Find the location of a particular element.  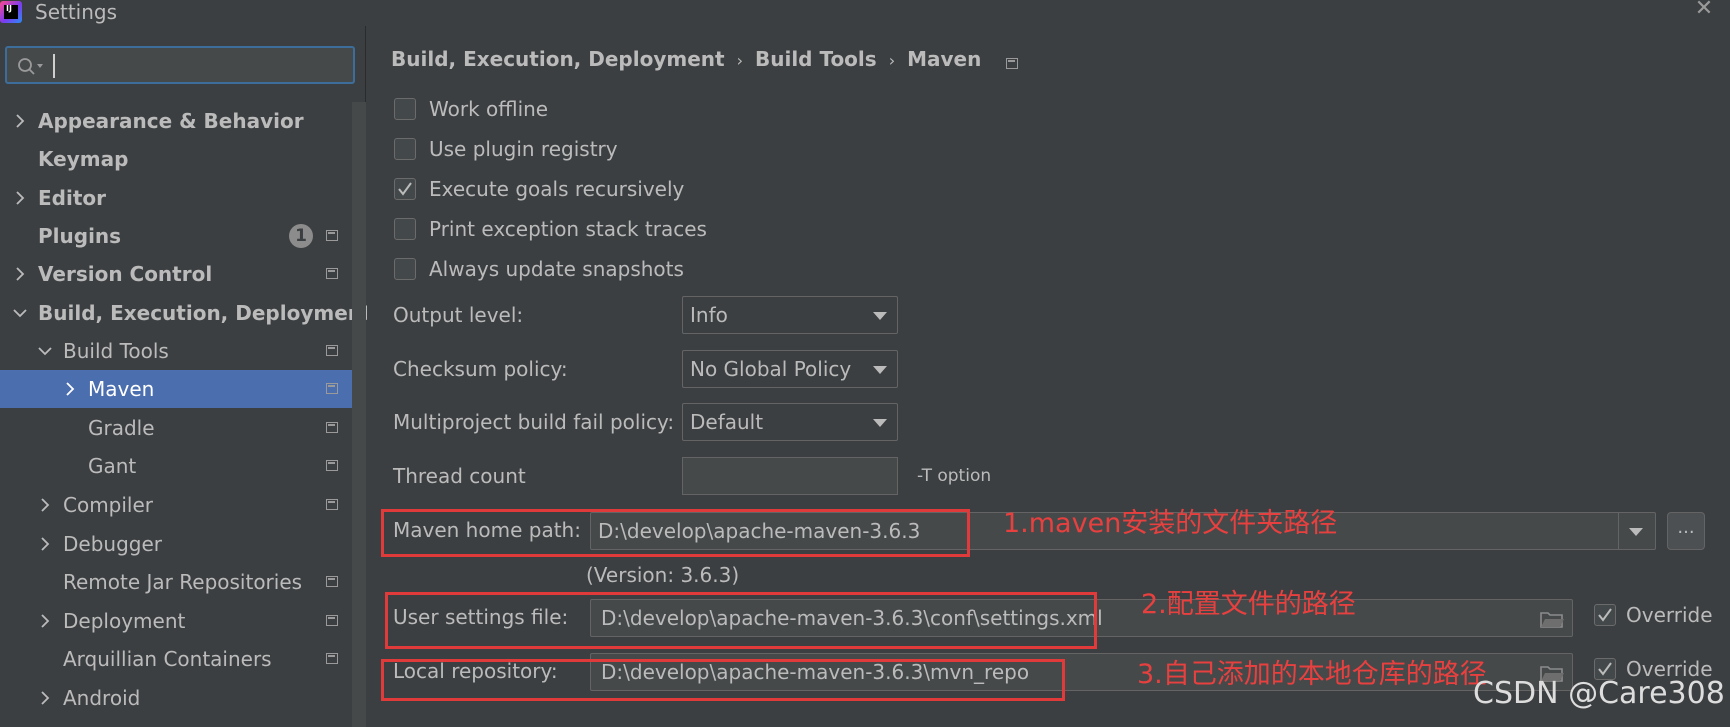

sidebar-item-label: Build, Execution, Deployment is located at coordinates (205, 313).